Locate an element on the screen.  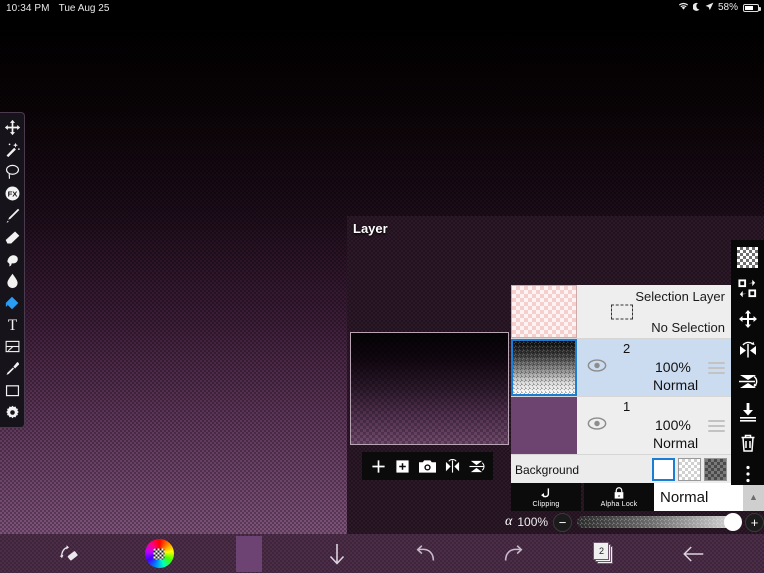
merge-down-icon is located at coordinates (748, 412).